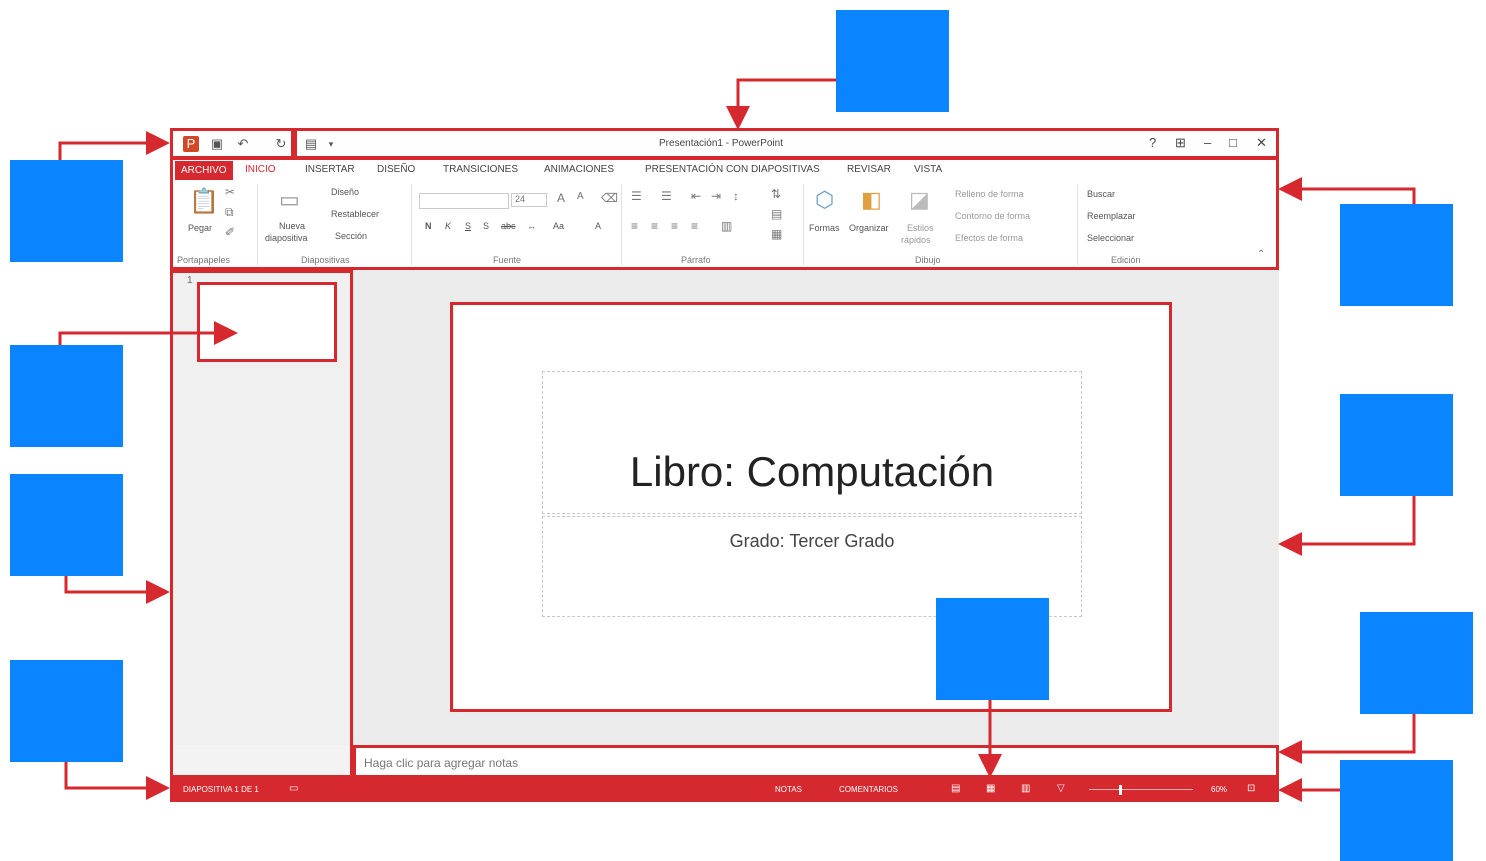  I want to click on callout-box-view-buttons, so click(992, 649).